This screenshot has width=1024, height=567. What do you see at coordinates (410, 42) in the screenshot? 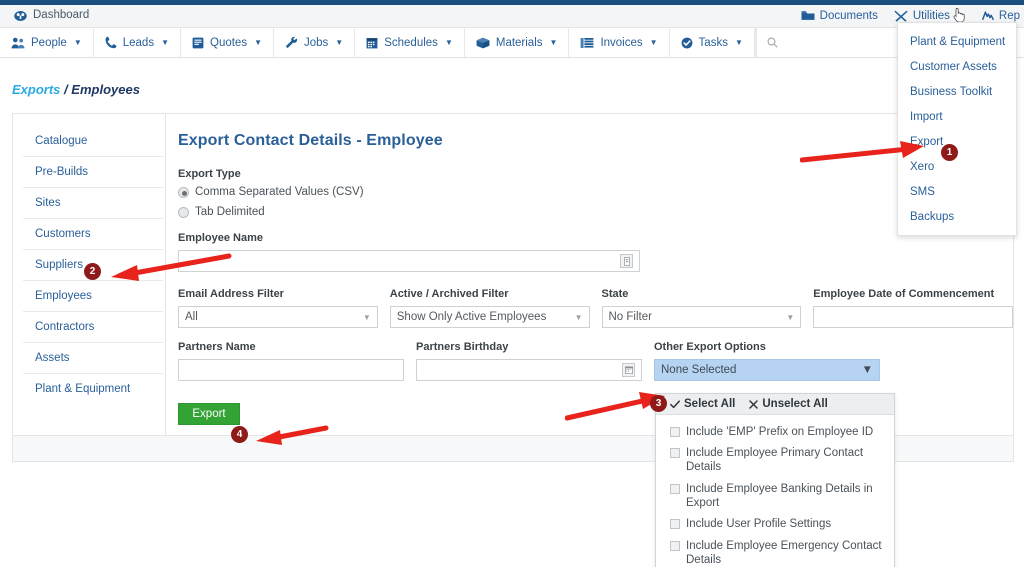
I see `toolbar-item-schedules: Schedules ▼` at bounding box center [410, 42].